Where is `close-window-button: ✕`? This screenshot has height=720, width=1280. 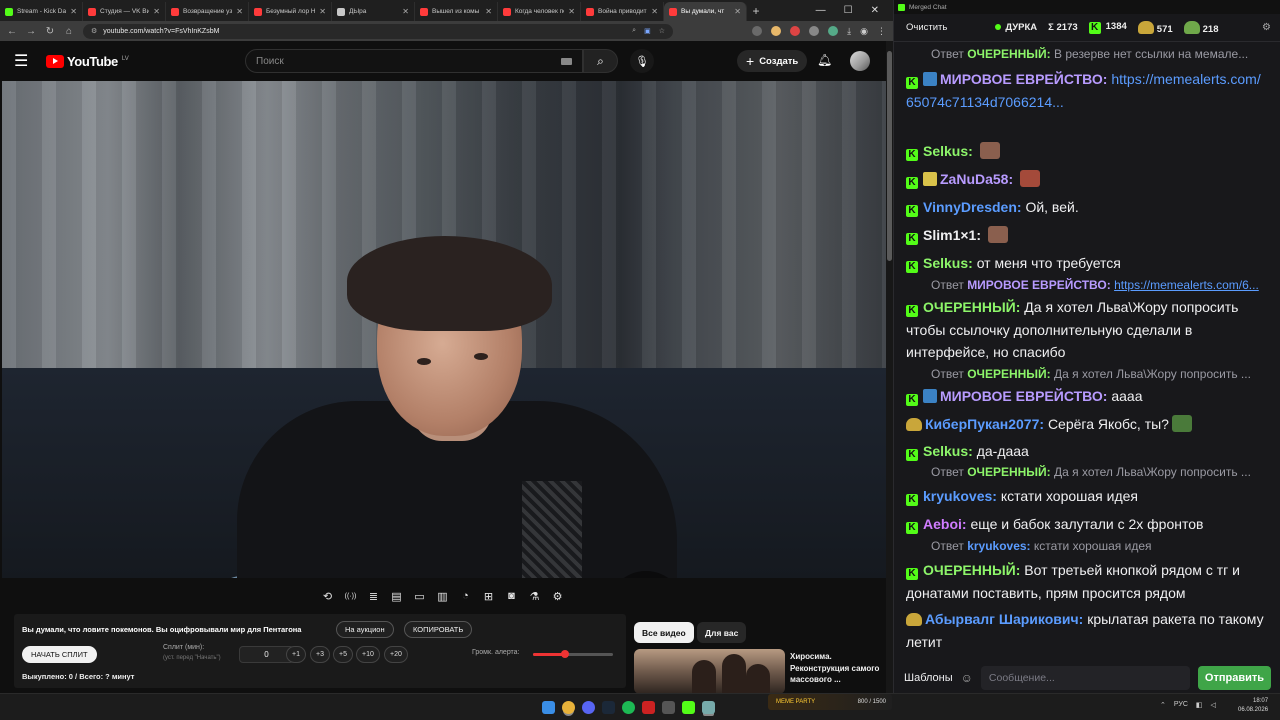 close-window-button: ✕ is located at coordinates (875, 10).